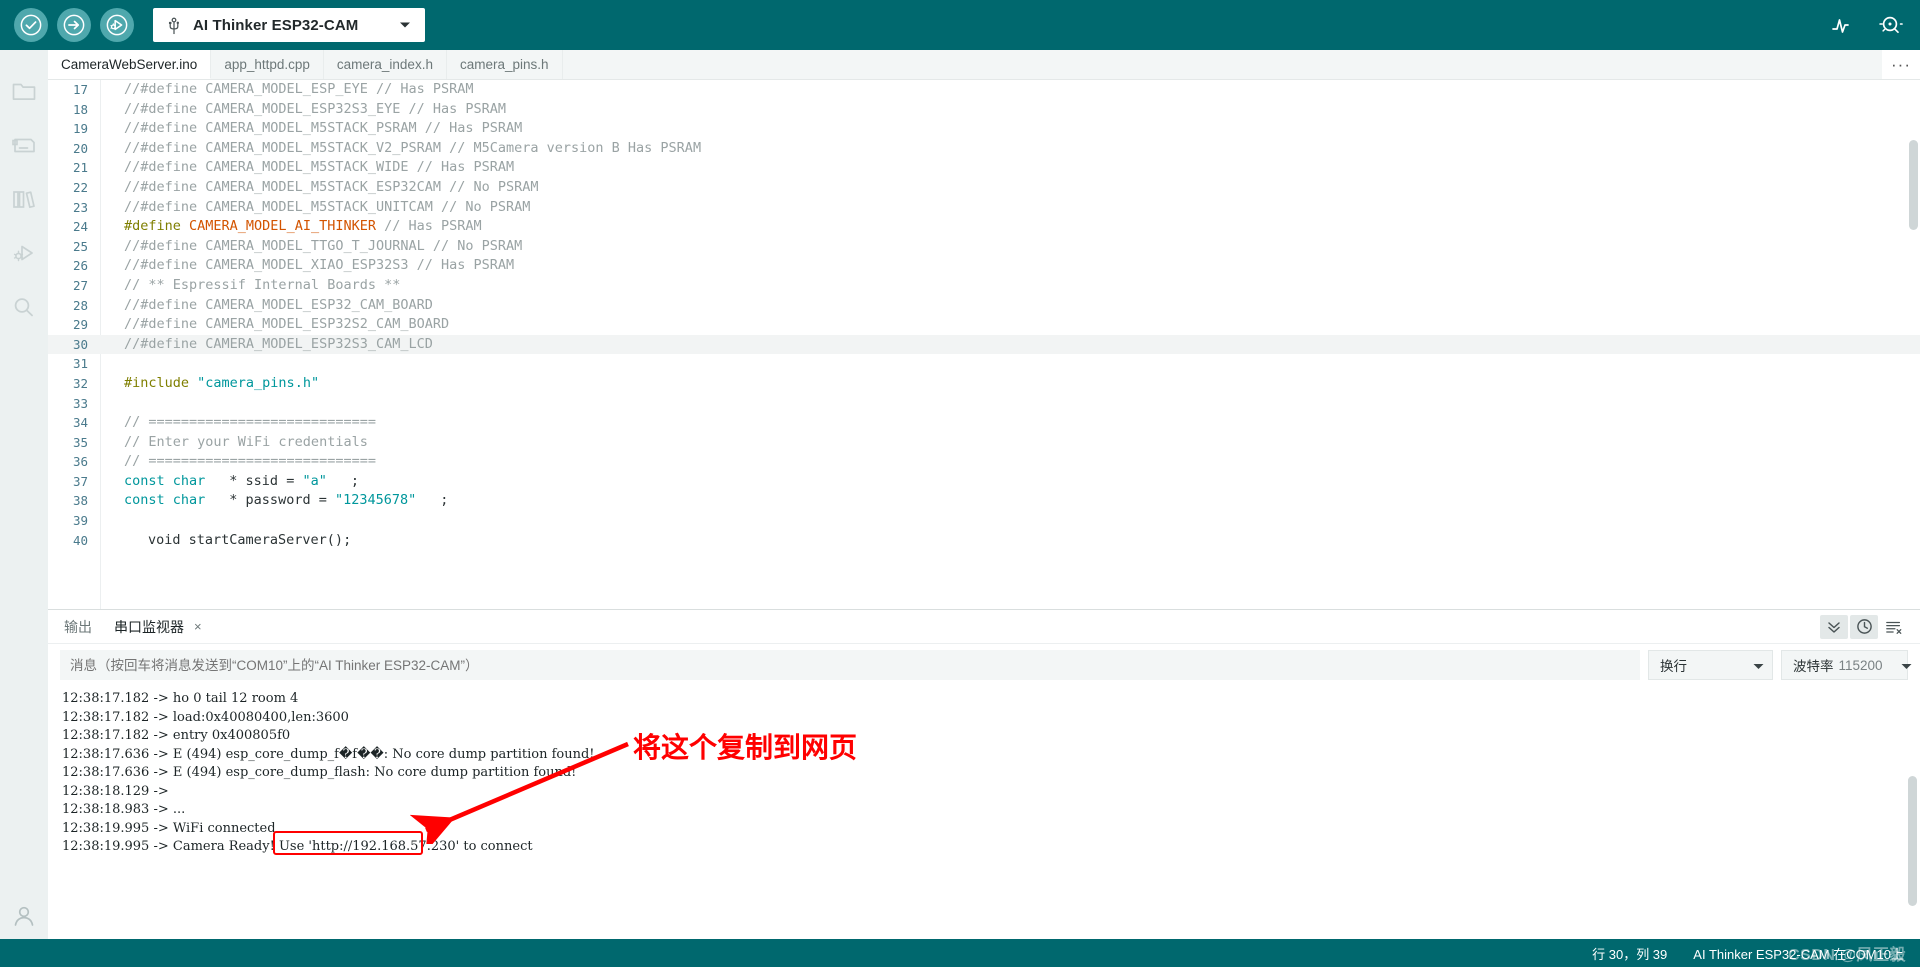 The image size is (1920, 967). I want to click on code-line: 28 //#define CAMERA_MODEL_ESP32_CAM_BOARD, so click(984, 306).